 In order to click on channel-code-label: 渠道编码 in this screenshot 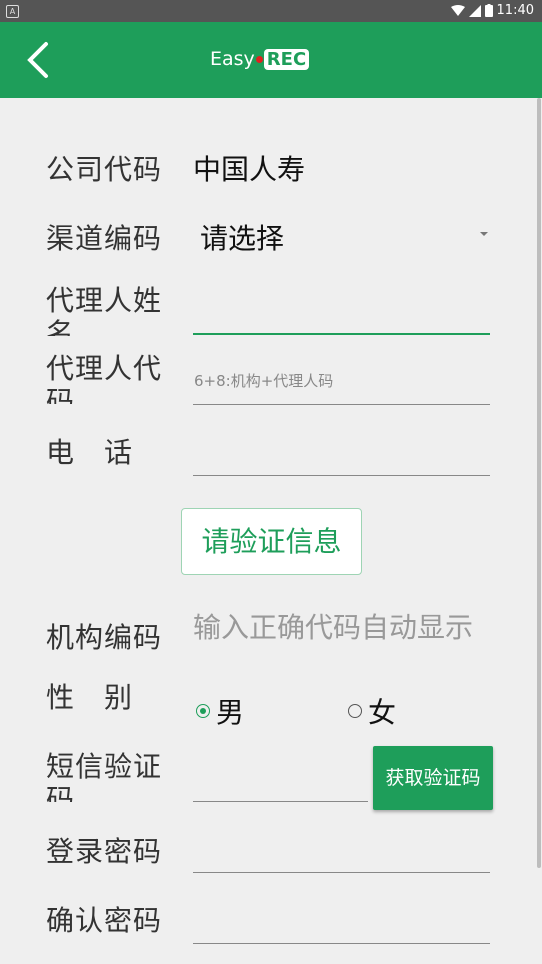, I will do `click(104, 238)`.